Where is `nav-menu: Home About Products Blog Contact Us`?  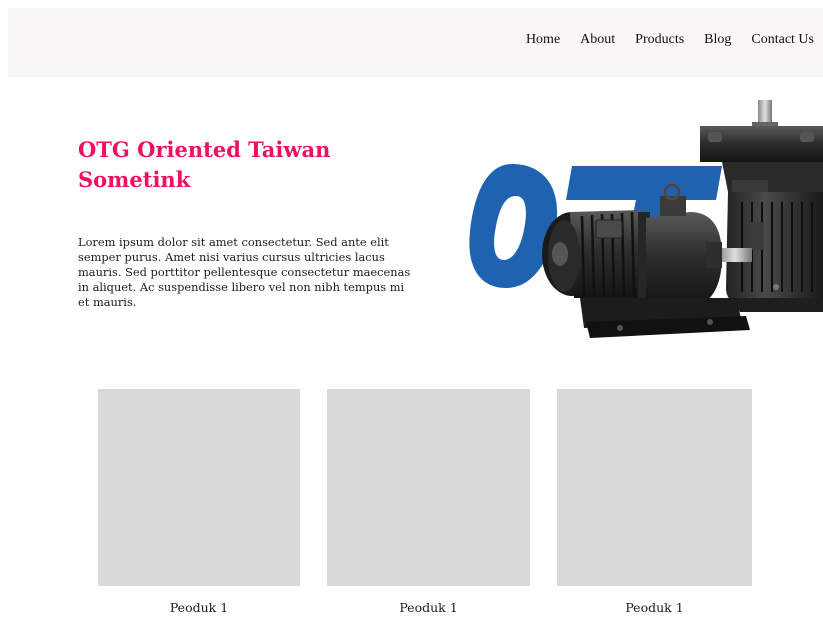
nav-menu: Home About Products Blog Contact Us is located at coordinates (670, 40).